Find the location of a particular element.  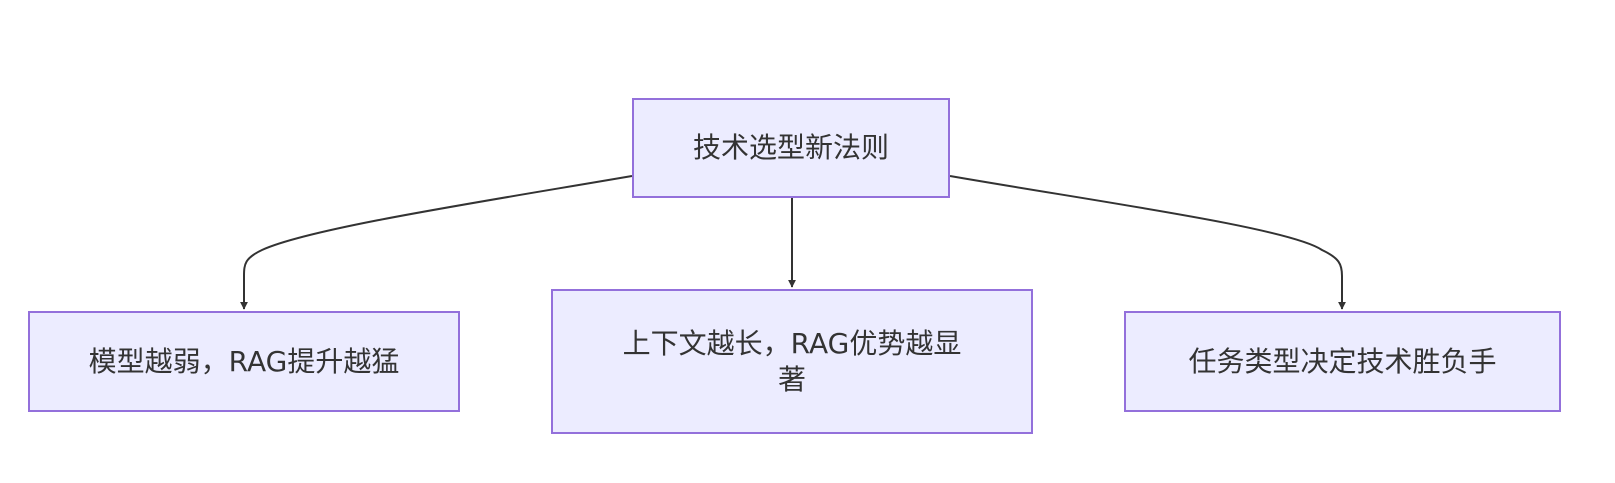

root-node: 技术选型新法则 is located at coordinates (791, 148).